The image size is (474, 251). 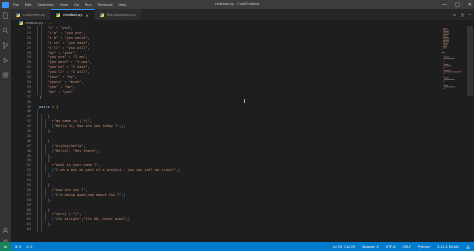 What do you see at coordinates (5, 60) in the screenshot?
I see `run-debug-icon` at bounding box center [5, 60].